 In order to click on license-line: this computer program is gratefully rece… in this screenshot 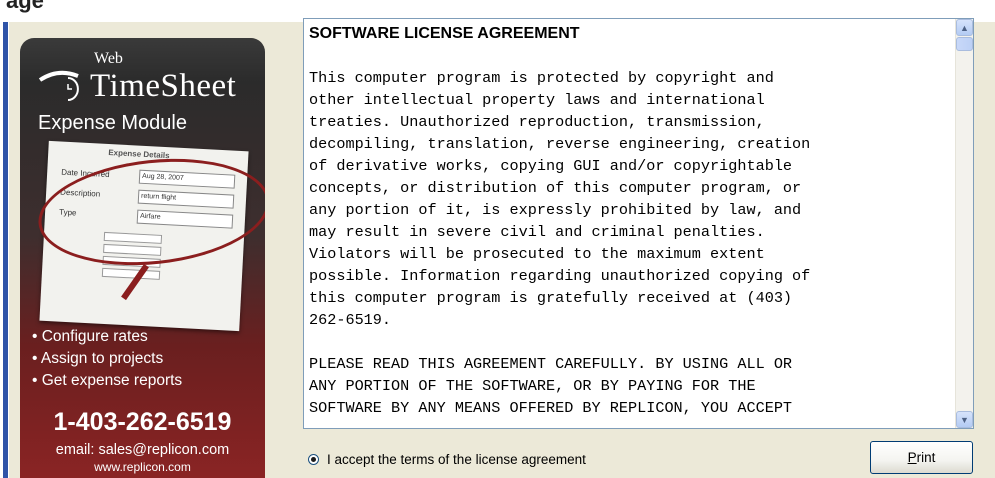, I will do `click(551, 298)`.